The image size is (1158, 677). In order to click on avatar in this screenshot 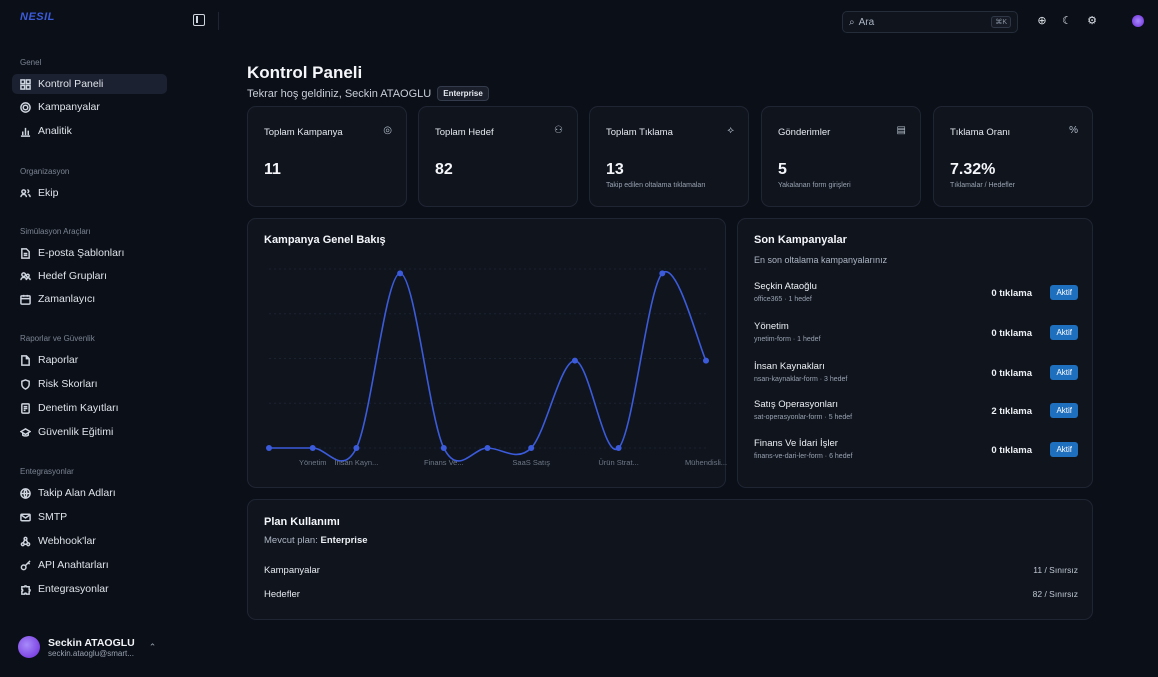, I will do `click(1138, 21)`.